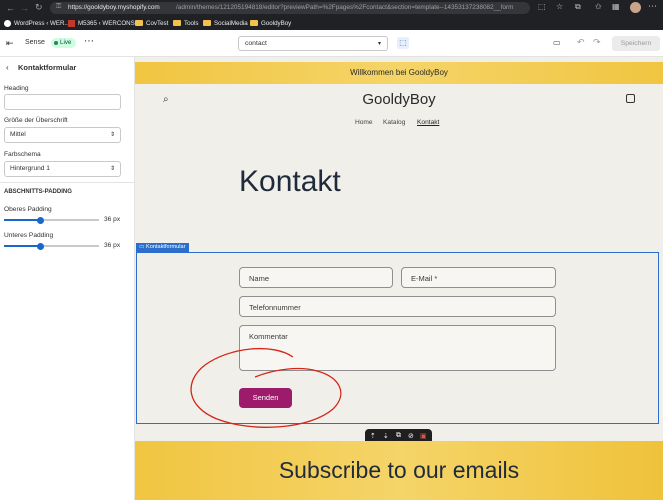 The image size is (663, 500). I want to click on sidebar-title: Kontaktformular, so click(47, 67).